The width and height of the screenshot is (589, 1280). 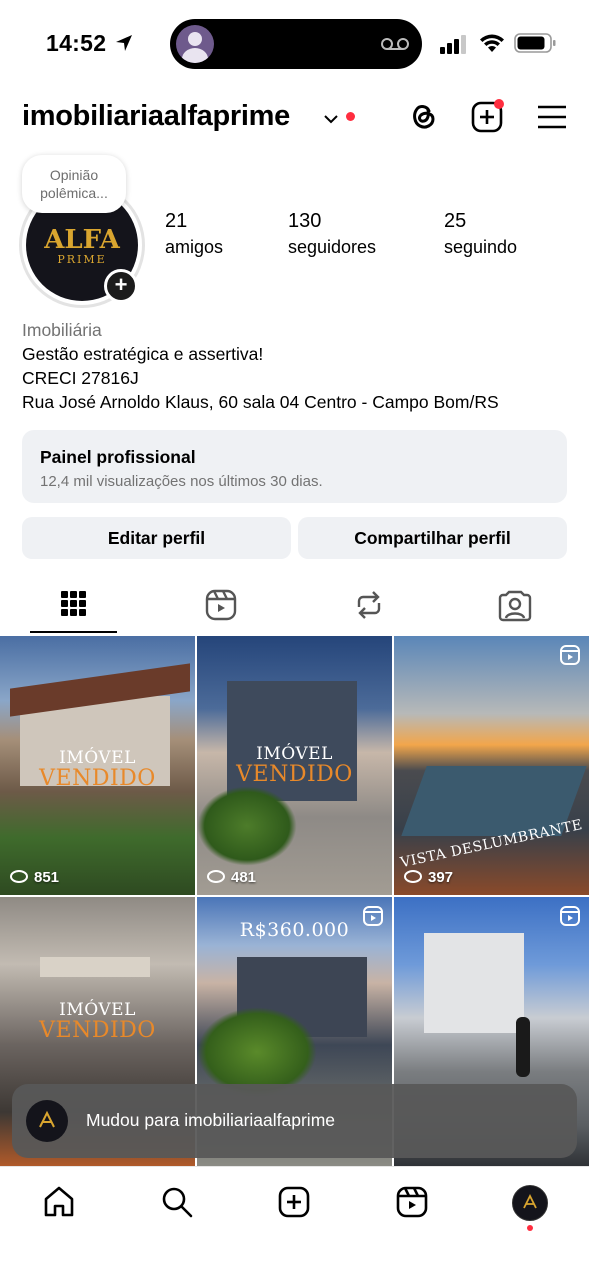 What do you see at coordinates (59, 1202) in the screenshot?
I see `home-icon` at bounding box center [59, 1202].